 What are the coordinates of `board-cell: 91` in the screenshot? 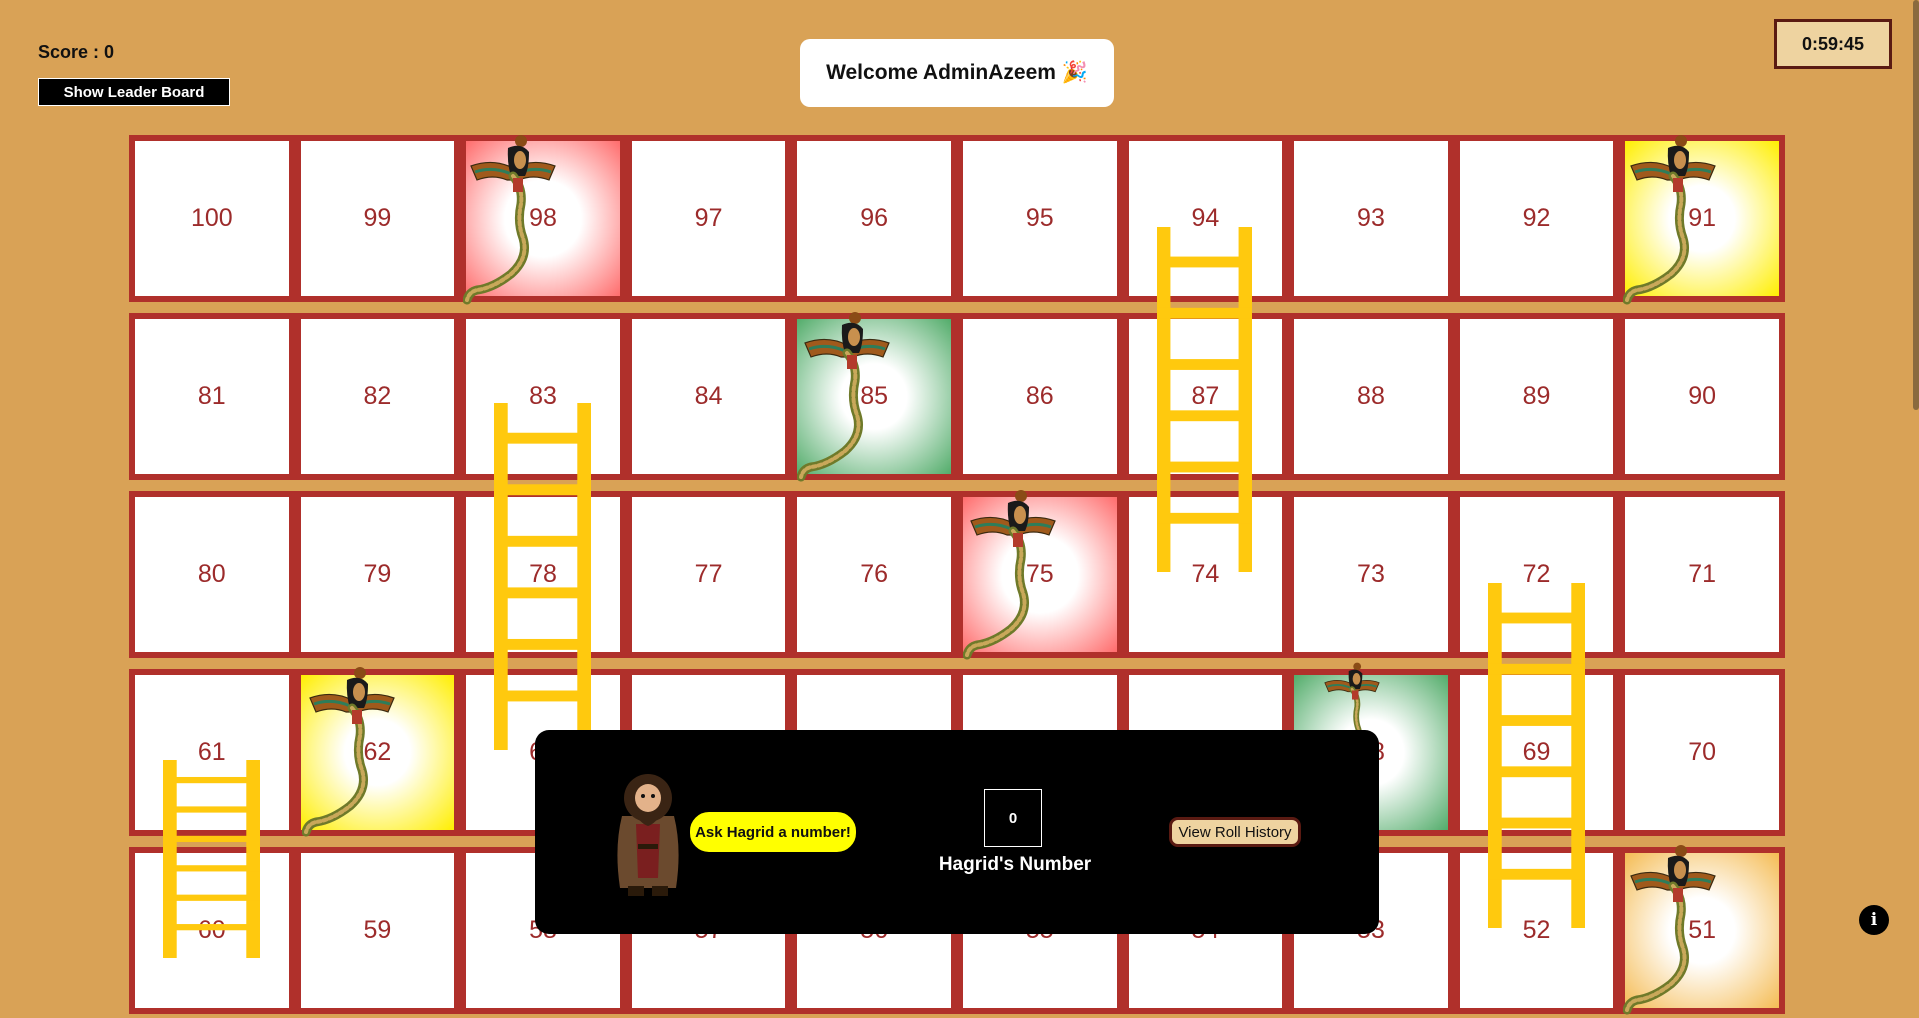 It's located at (1702, 218).